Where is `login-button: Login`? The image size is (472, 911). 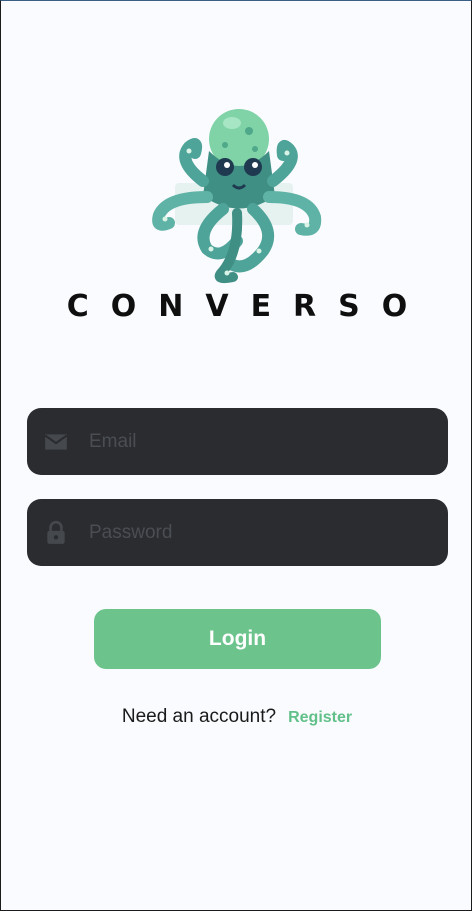 login-button: Login is located at coordinates (237, 639).